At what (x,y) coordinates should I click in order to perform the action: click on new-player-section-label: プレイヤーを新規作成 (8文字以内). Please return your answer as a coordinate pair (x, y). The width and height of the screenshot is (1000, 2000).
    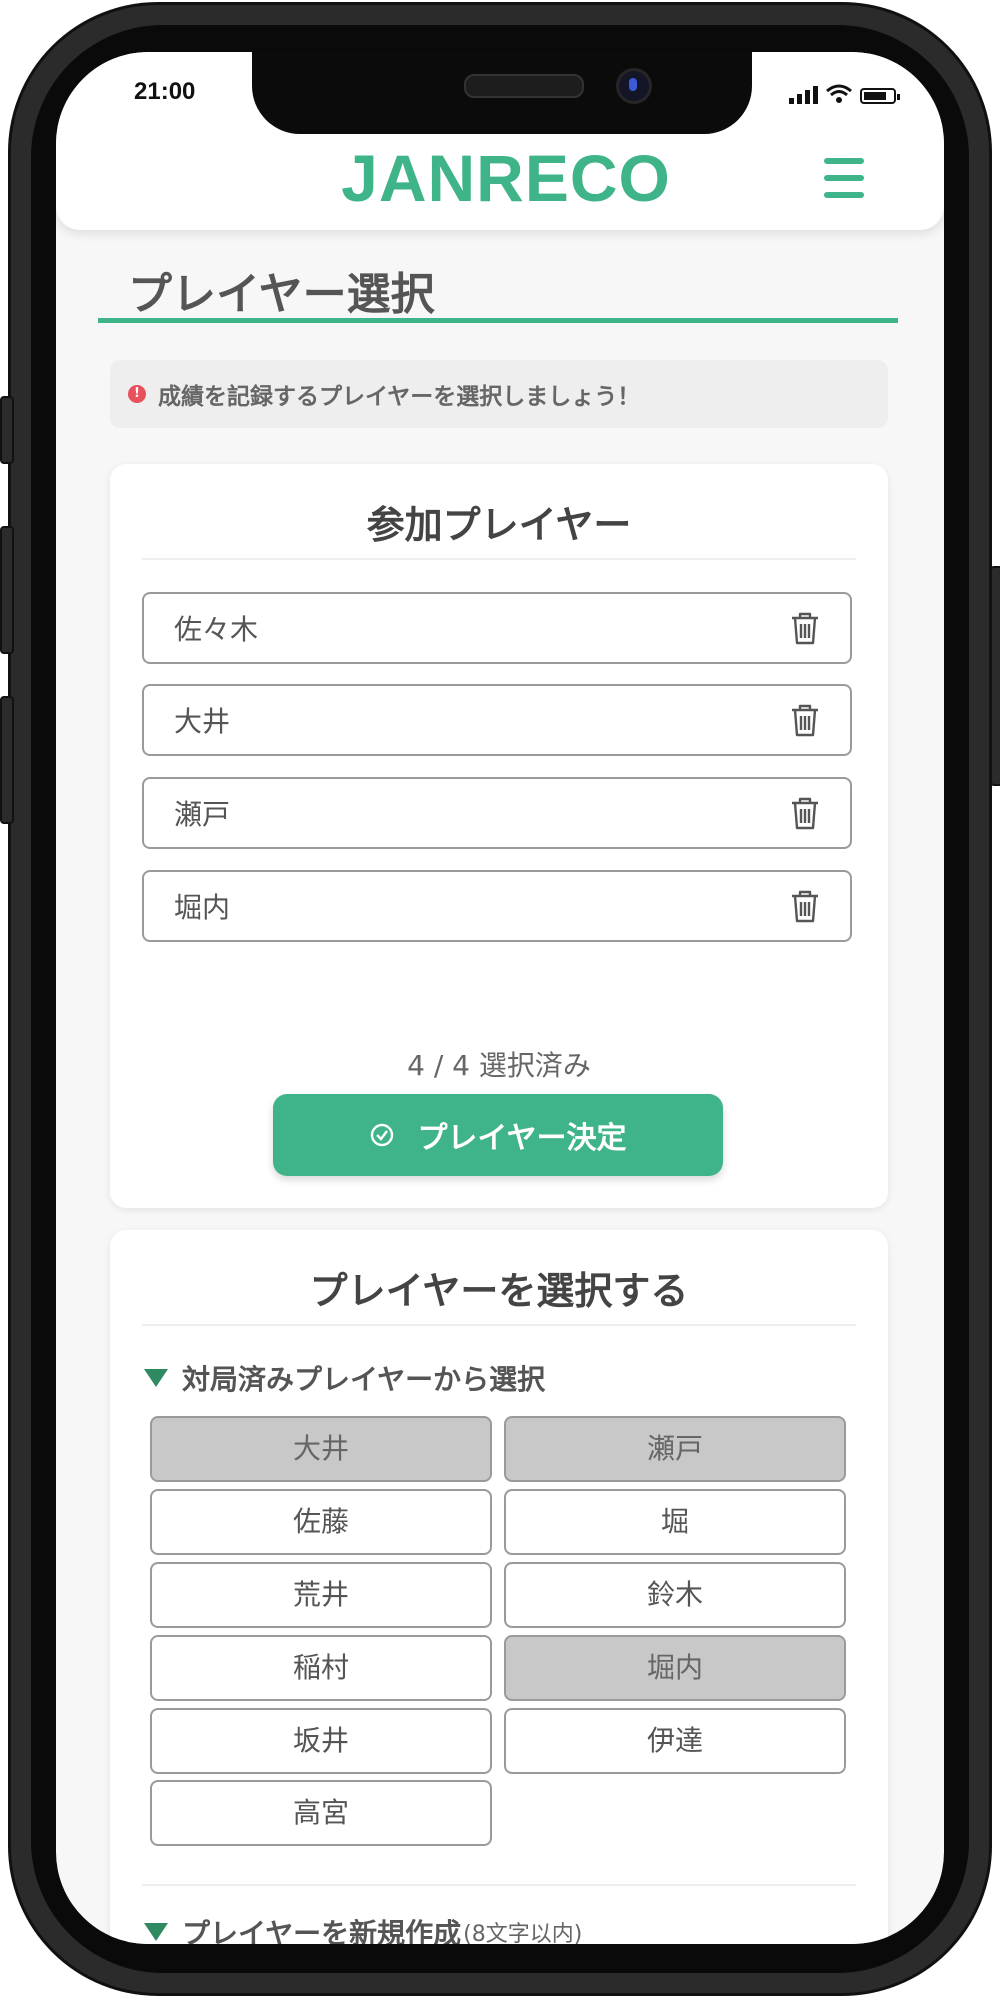
    Looking at the image, I should click on (363, 1928).